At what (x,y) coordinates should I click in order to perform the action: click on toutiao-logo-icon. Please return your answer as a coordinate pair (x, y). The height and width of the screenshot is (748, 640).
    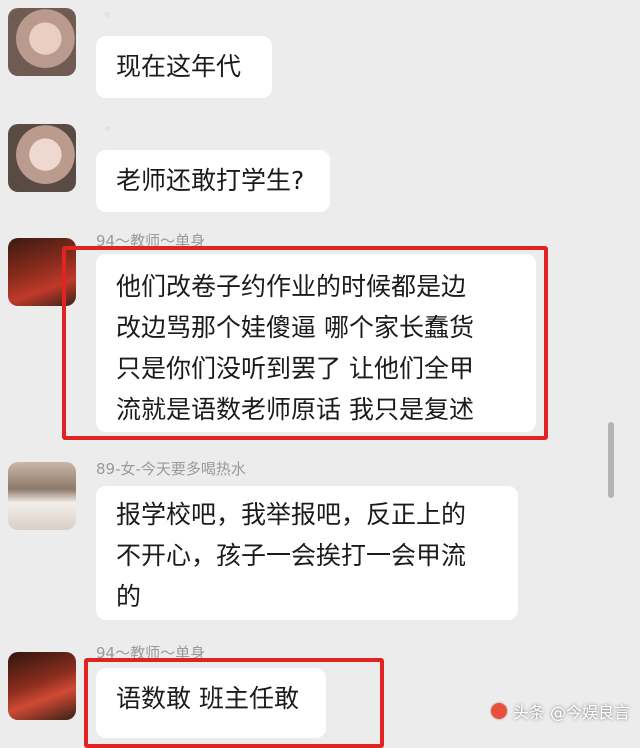
    Looking at the image, I should click on (498, 711).